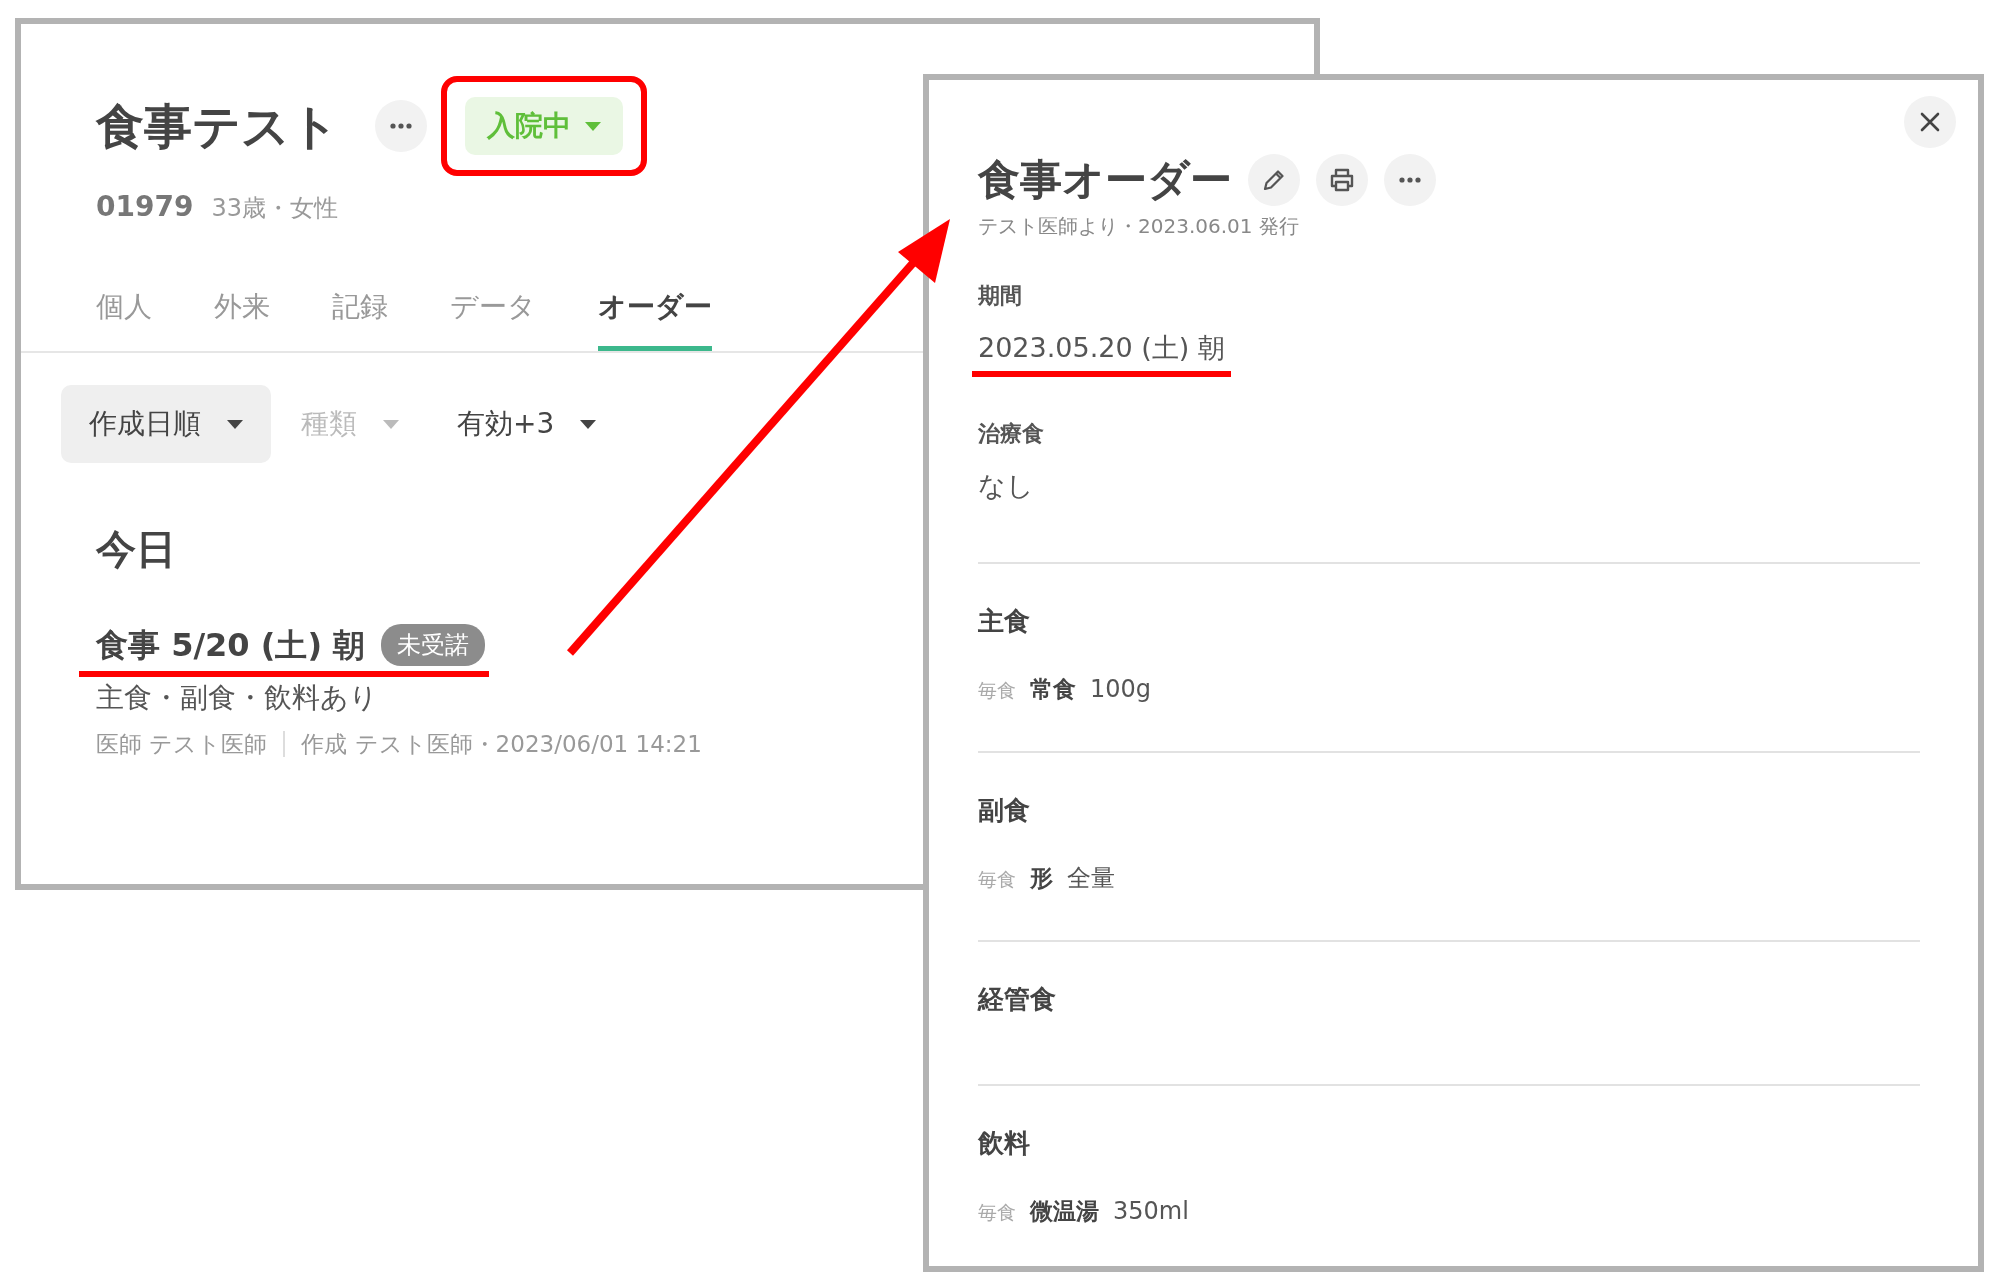  I want to click on patient-id: 01979, so click(145, 207).